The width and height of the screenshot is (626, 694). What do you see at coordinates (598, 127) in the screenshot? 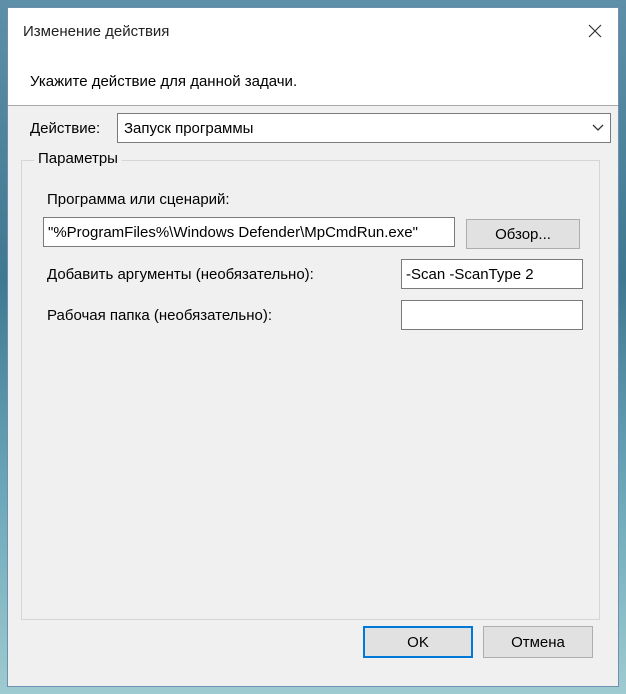
I see `chevron-down-icon` at bounding box center [598, 127].